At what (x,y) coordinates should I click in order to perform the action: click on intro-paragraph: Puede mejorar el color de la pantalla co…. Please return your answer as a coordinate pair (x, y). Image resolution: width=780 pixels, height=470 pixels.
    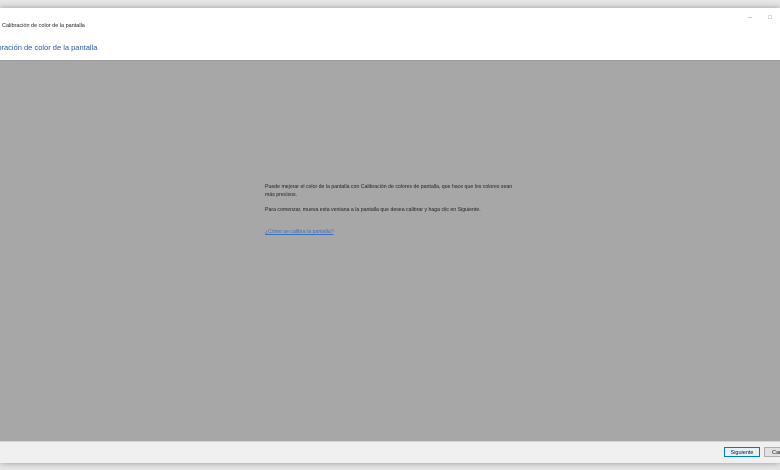
    Looking at the image, I should click on (389, 191).